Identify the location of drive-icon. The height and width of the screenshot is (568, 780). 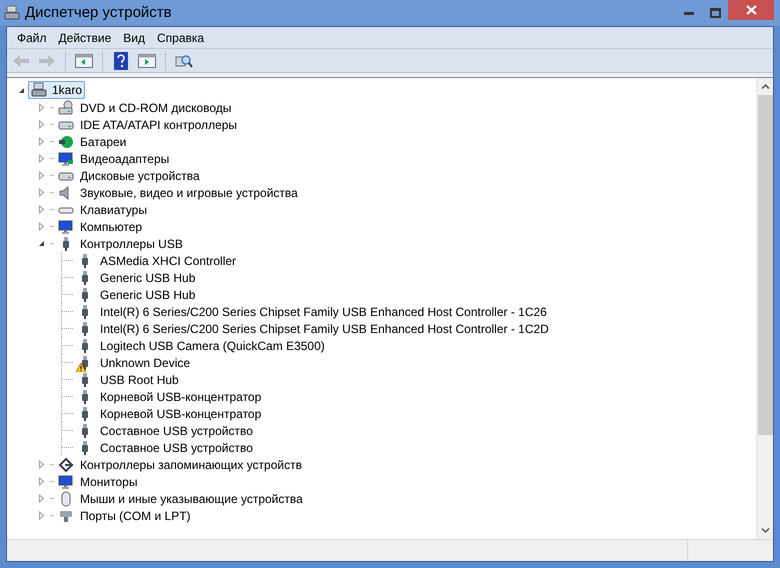
(66, 108).